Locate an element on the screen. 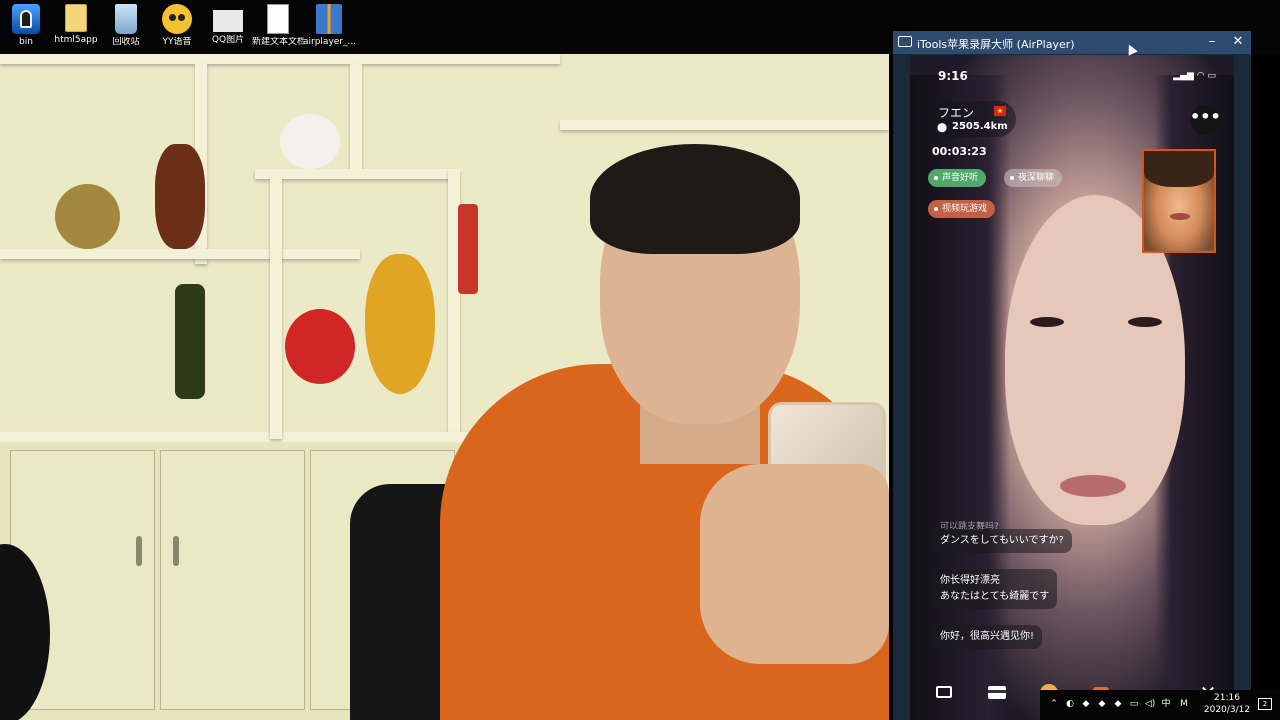 Image resolution: width=1280 pixels, height=720 pixels. chat-message: ダンスをしてもいいですか? is located at coordinates (1002, 541).